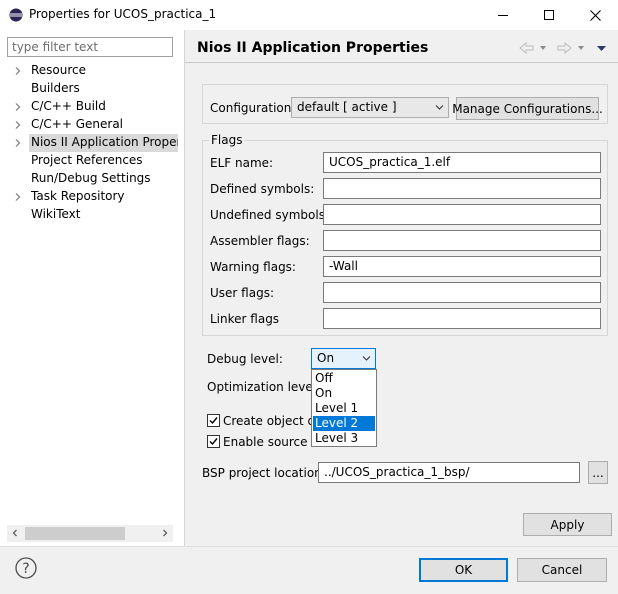 The width and height of the screenshot is (618, 594). Describe the element at coordinates (253, 267) in the screenshot. I see `flag-label: Warning flags:` at that location.